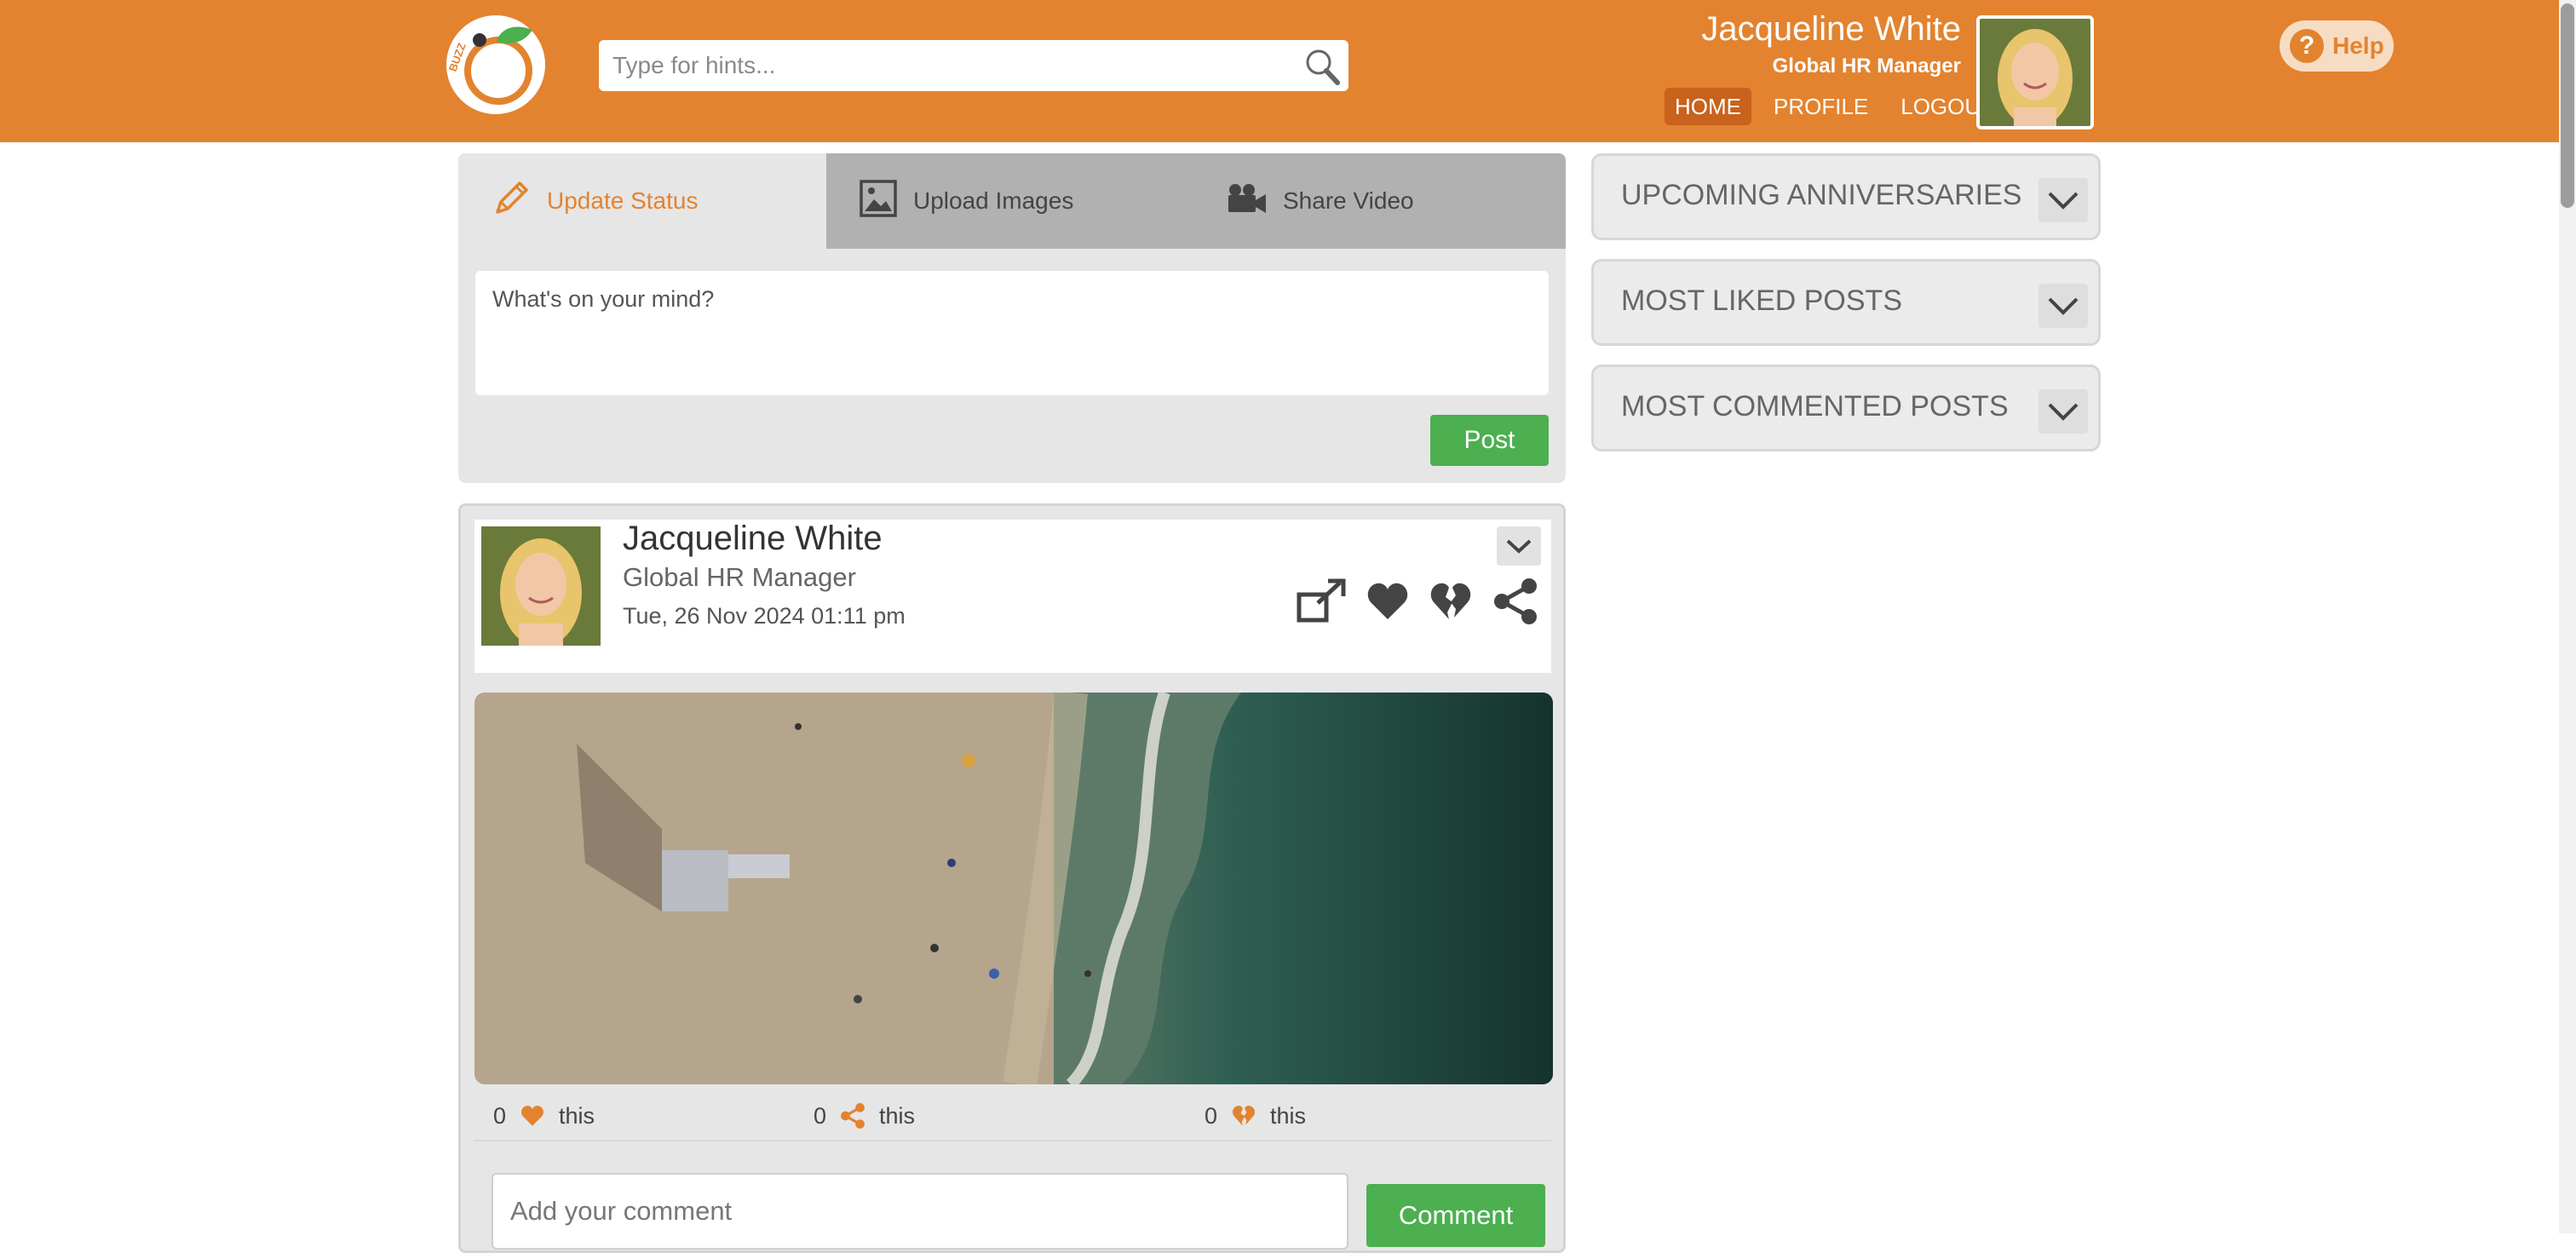  What do you see at coordinates (920, 1211) in the screenshot?
I see `comment-input` at bounding box center [920, 1211].